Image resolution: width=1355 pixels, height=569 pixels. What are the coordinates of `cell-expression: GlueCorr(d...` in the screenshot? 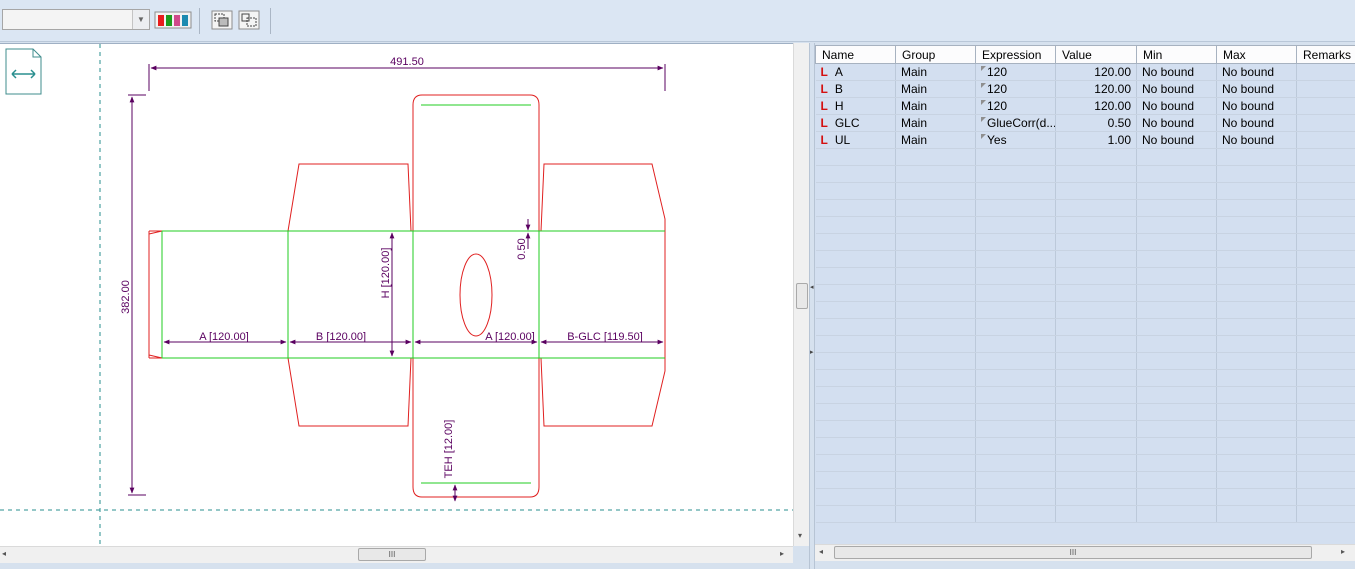 It's located at (1015, 123).